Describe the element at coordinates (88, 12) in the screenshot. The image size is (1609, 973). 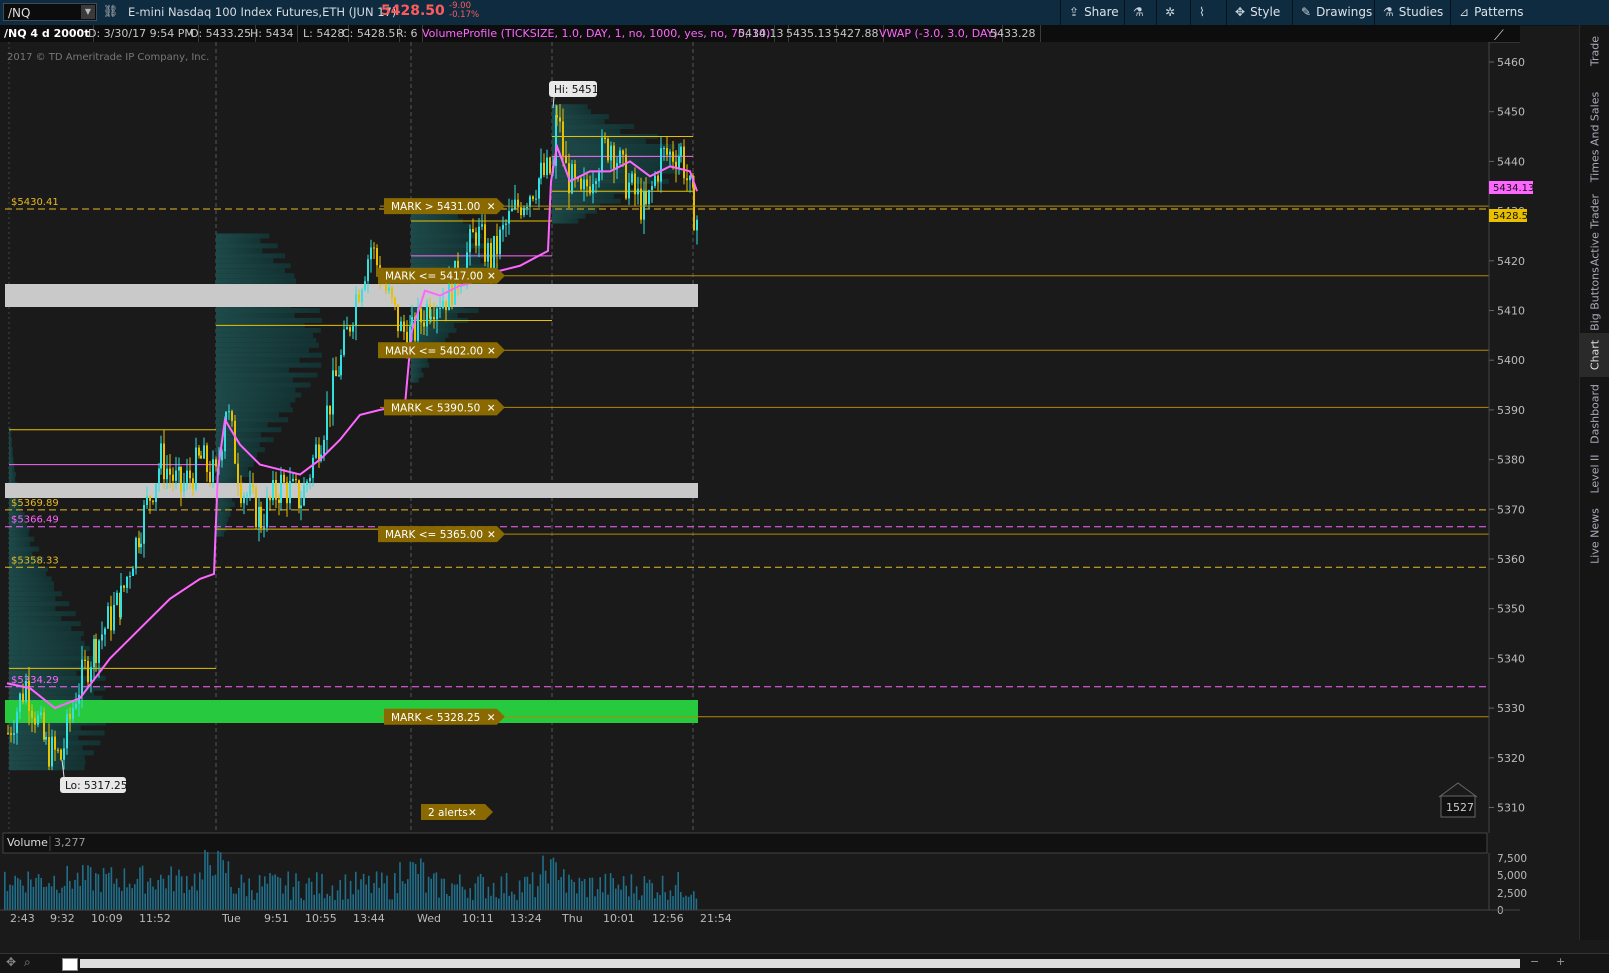
I see `symbol-dropdown-icon: ▼` at that location.